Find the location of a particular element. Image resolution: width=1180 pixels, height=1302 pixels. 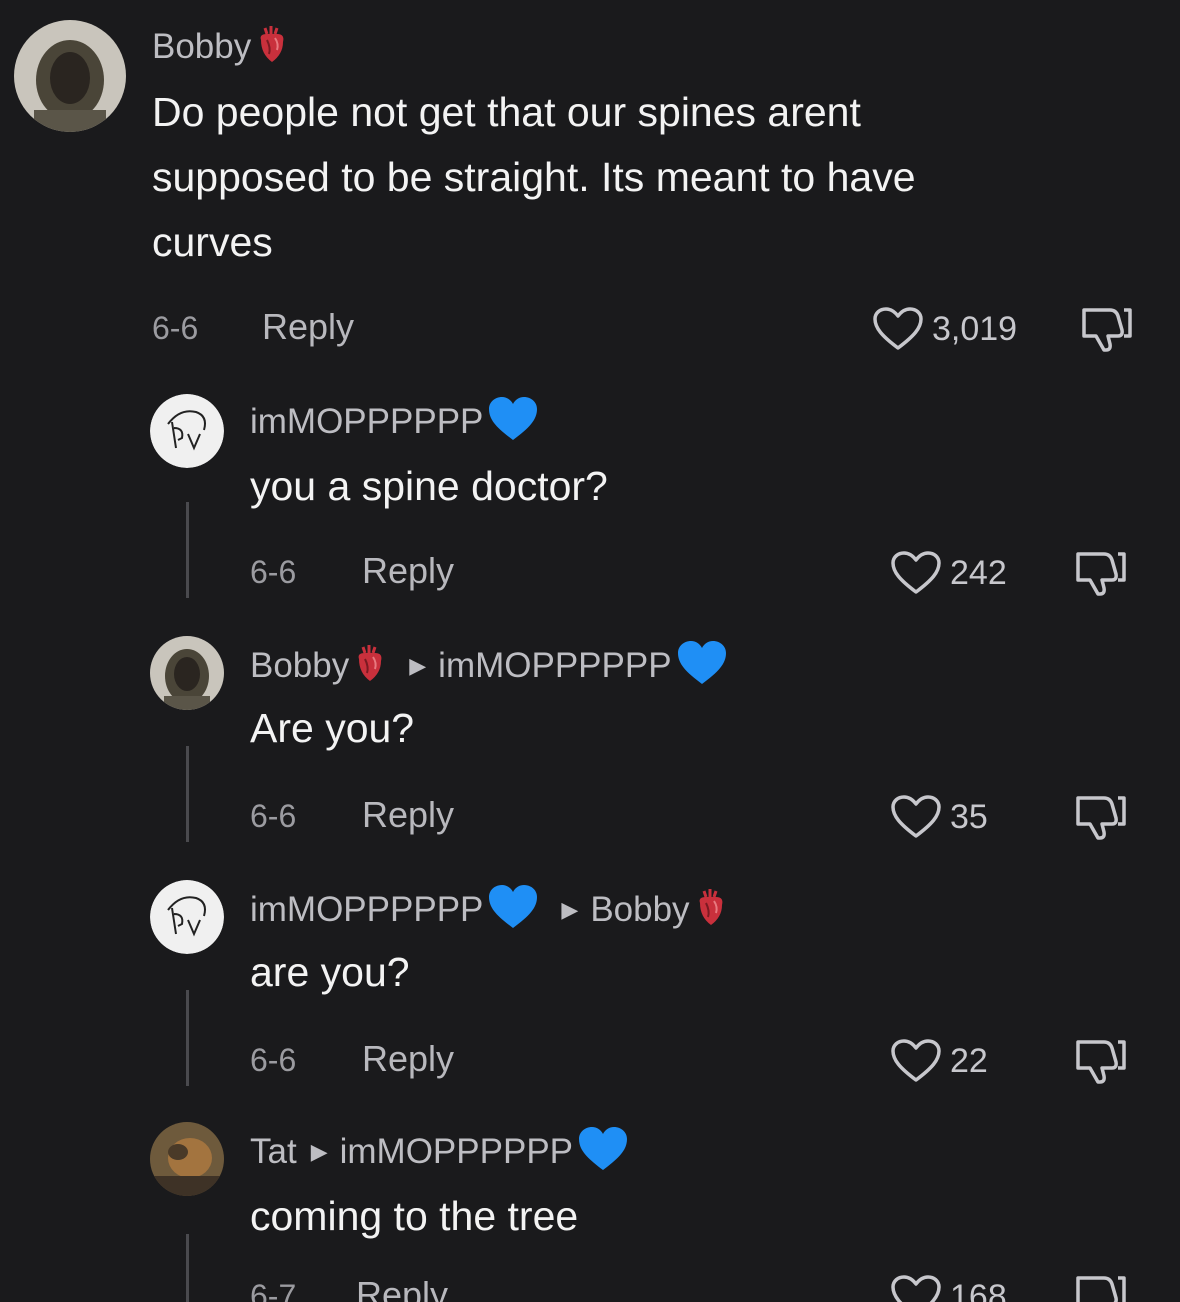

like-button: 35 is located at coordinates (939, 817).